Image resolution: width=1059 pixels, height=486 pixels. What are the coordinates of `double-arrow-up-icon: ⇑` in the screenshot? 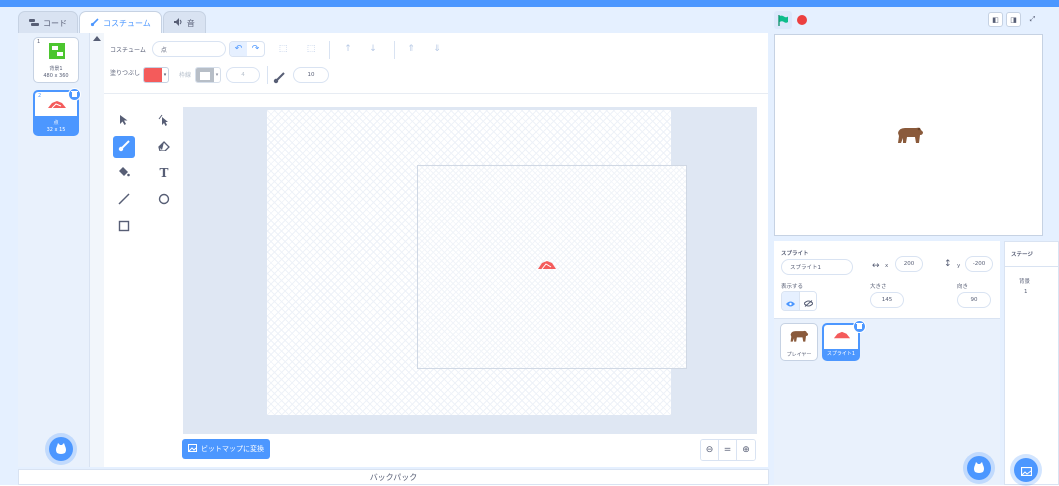 It's located at (411, 49).